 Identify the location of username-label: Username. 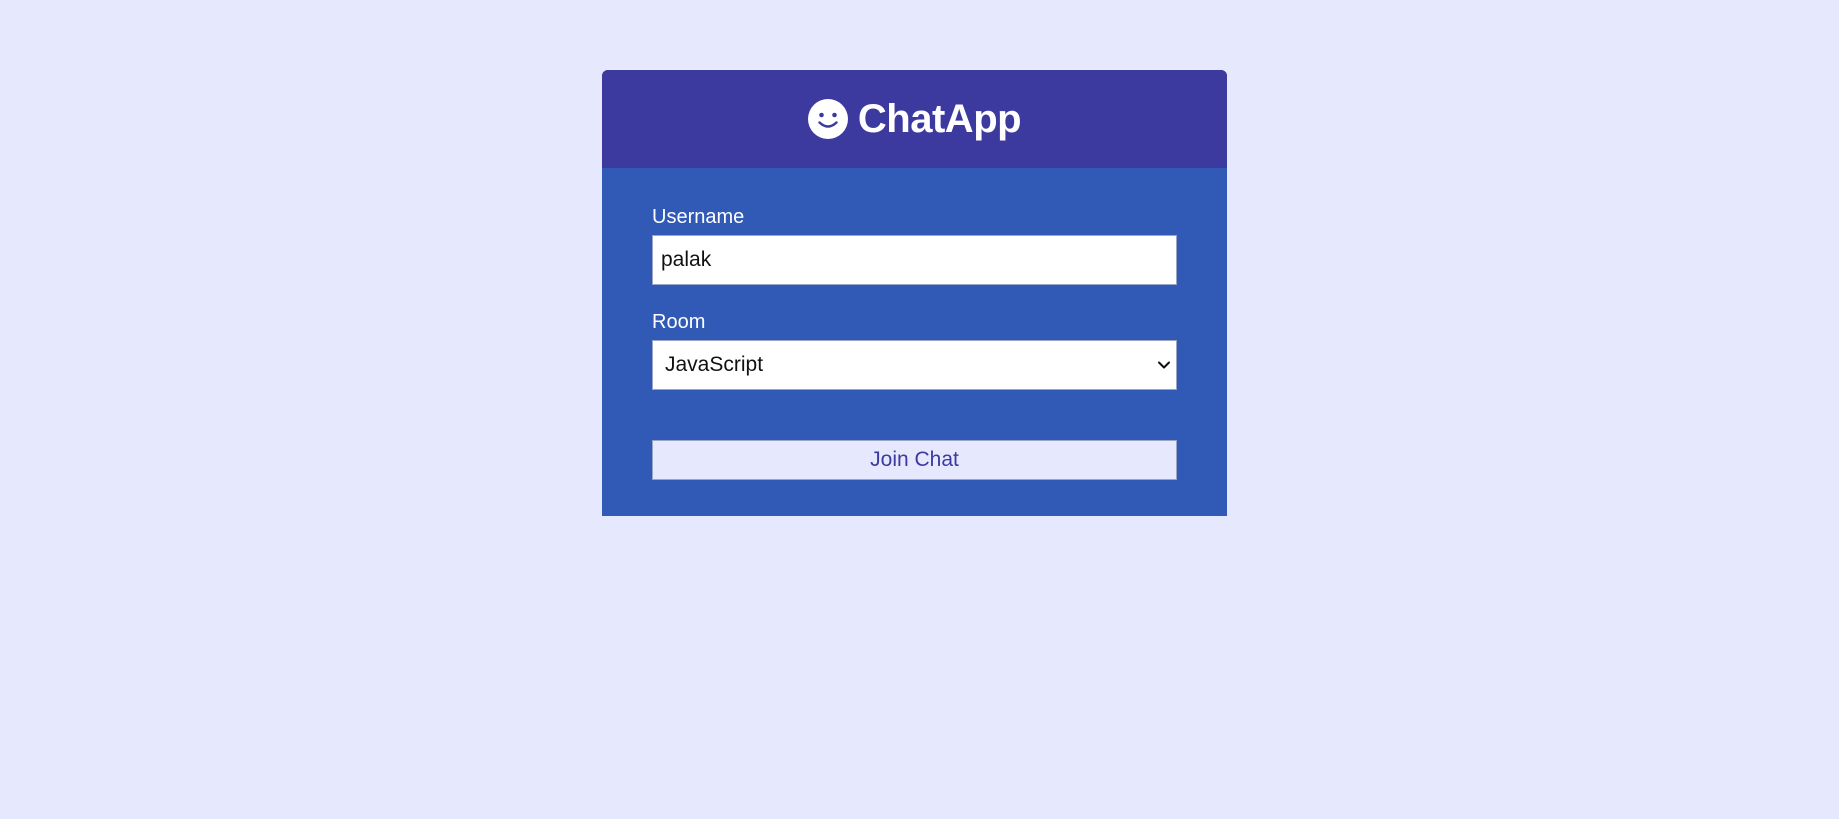
(698, 217).